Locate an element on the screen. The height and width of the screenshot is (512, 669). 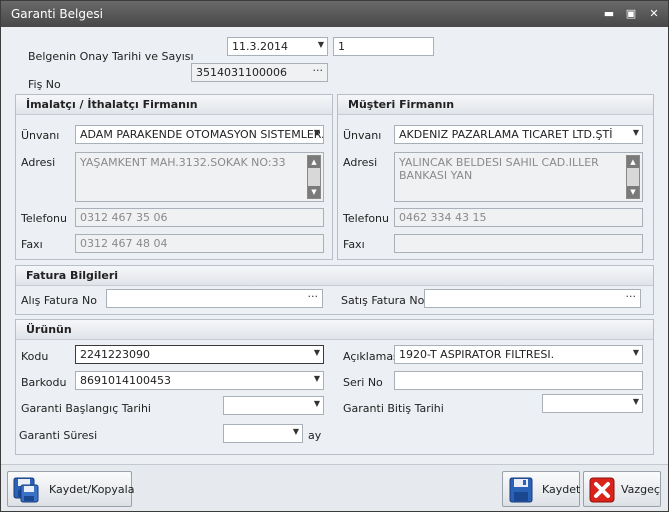
kodu-label: Kodu is located at coordinates (35, 356).